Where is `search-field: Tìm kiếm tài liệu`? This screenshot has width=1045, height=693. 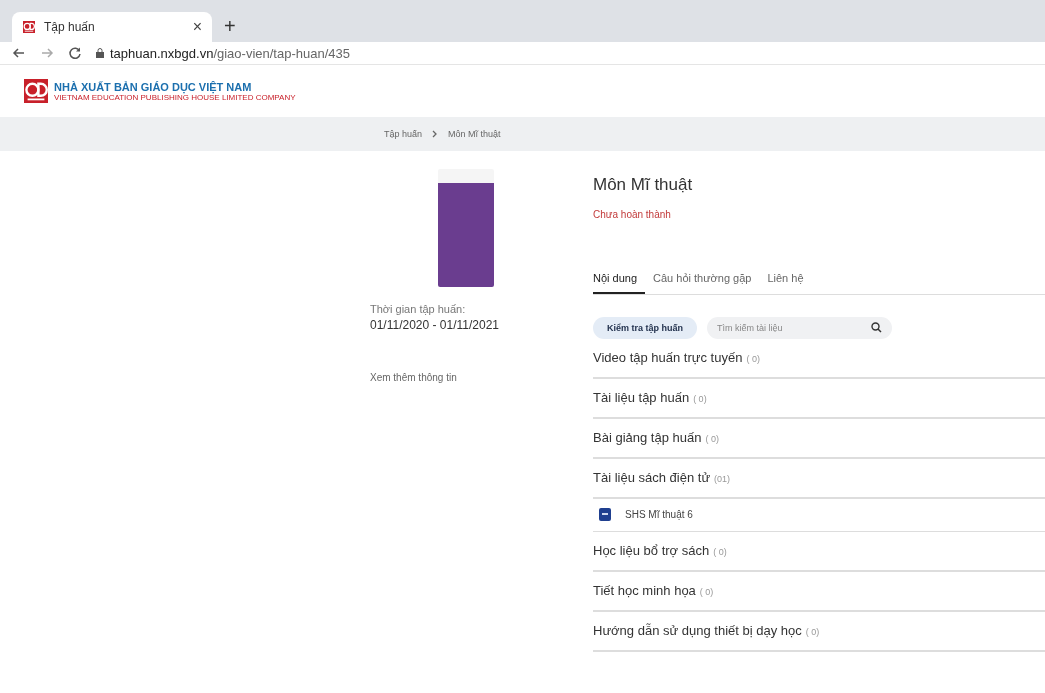
search-field: Tìm kiếm tài liệu is located at coordinates (799, 328).